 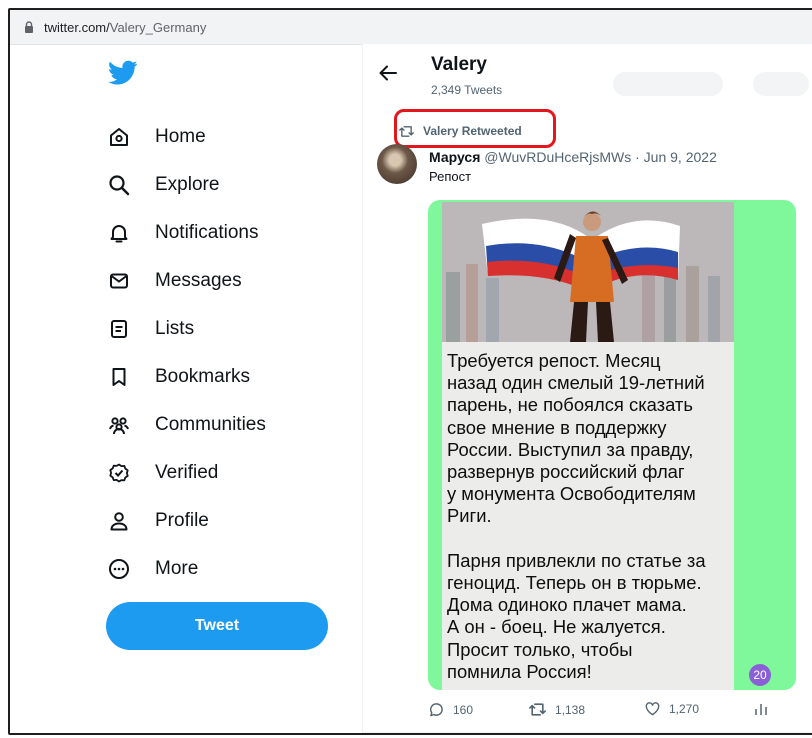 What do you see at coordinates (587, 78) in the screenshot?
I see `profile-header: Valery 2,349 Tweets` at bounding box center [587, 78].